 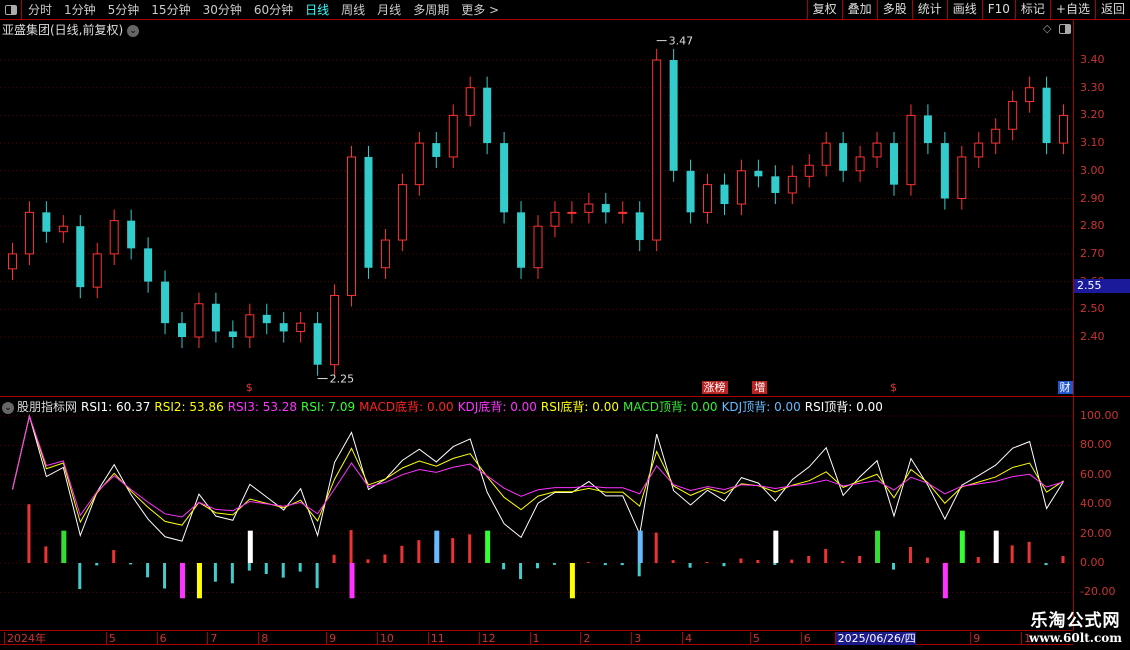 What do you see at coordinates (565, 396) in the screenshot?
I see `panel-divider` at bounding box center [565, 396].